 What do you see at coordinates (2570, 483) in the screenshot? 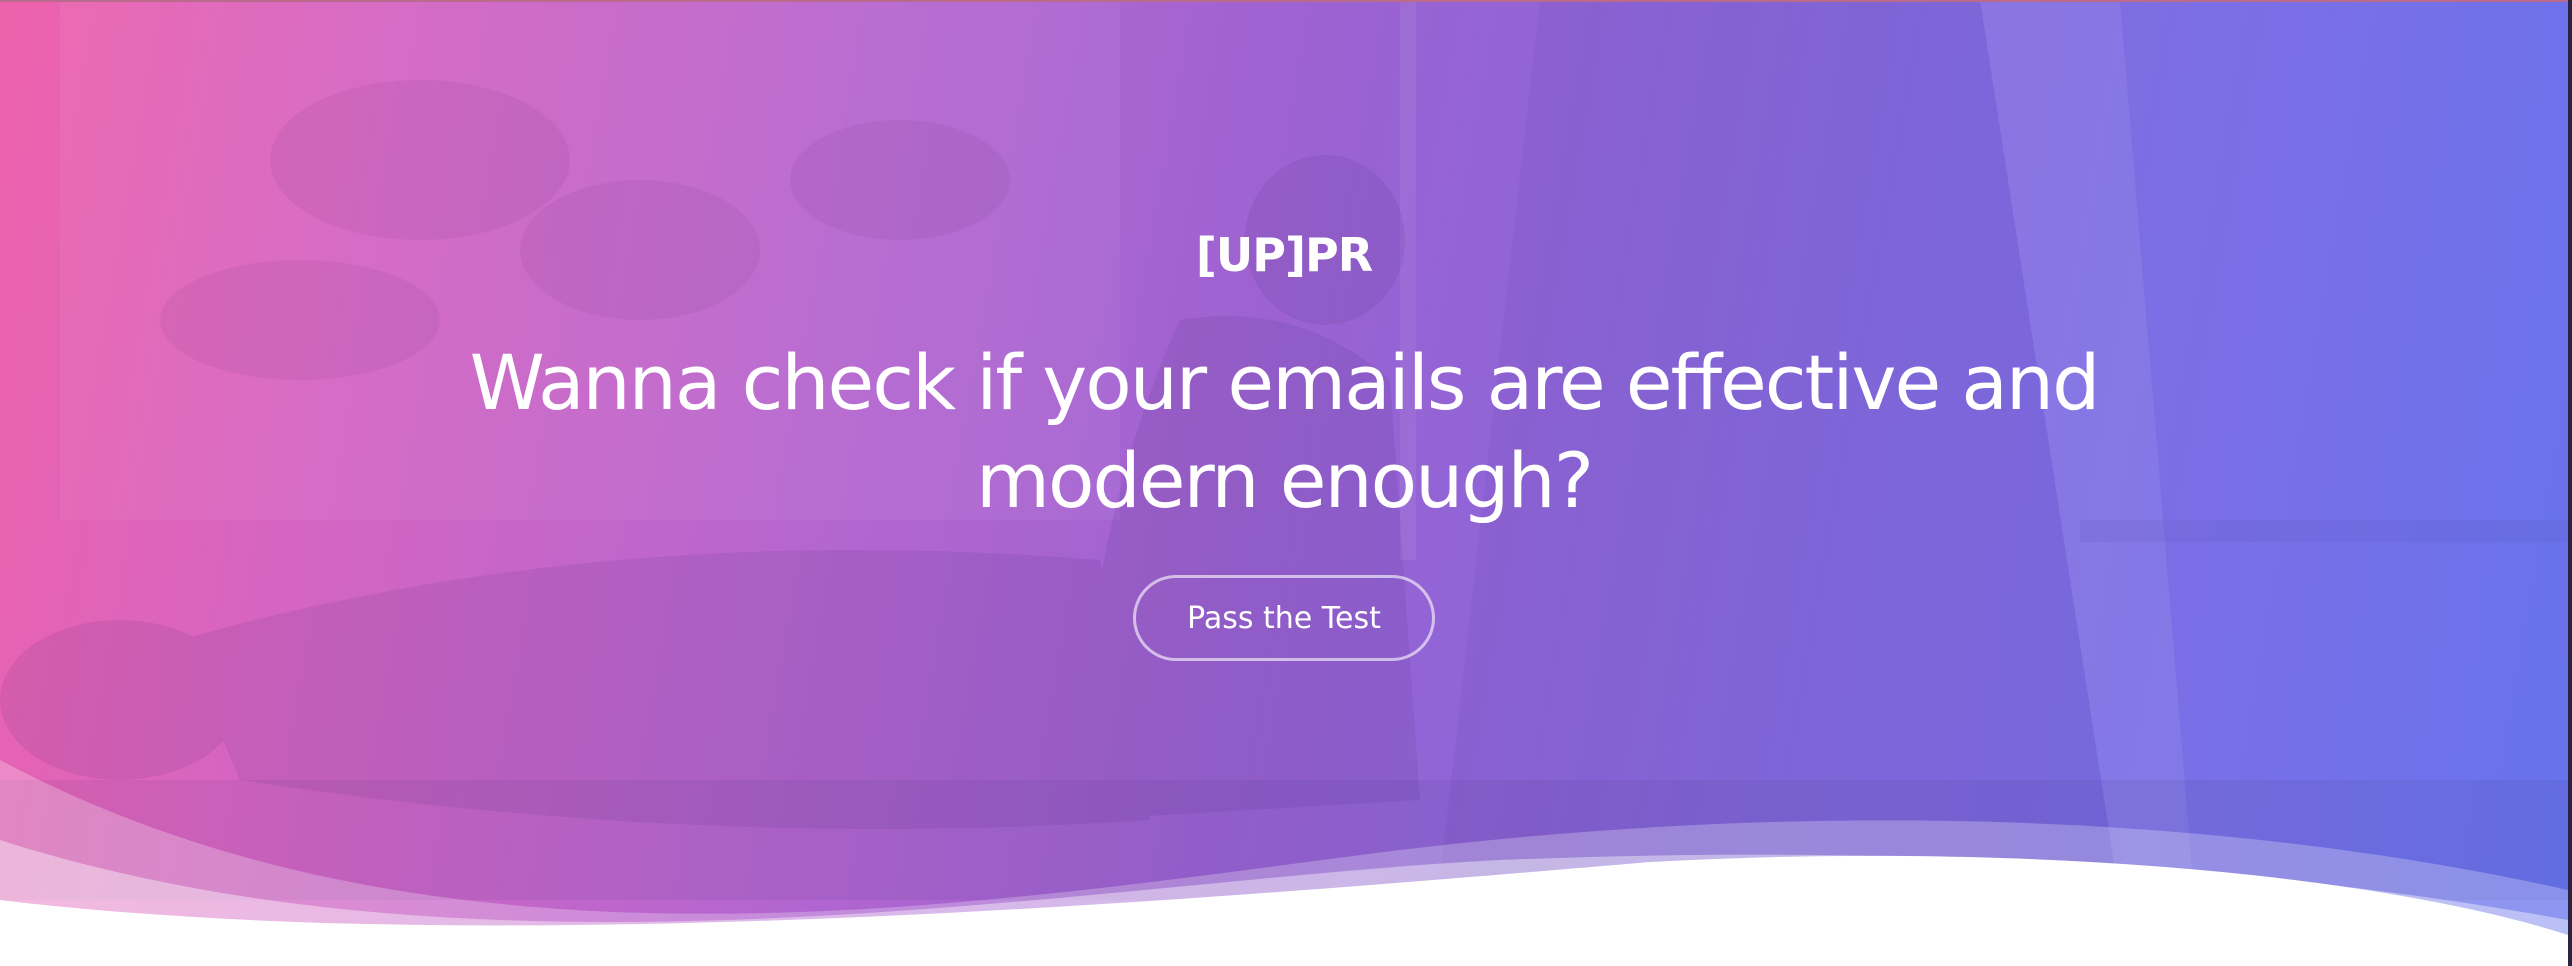
I see `right-edge-scrollbar` at bounding box center [2570, 483].